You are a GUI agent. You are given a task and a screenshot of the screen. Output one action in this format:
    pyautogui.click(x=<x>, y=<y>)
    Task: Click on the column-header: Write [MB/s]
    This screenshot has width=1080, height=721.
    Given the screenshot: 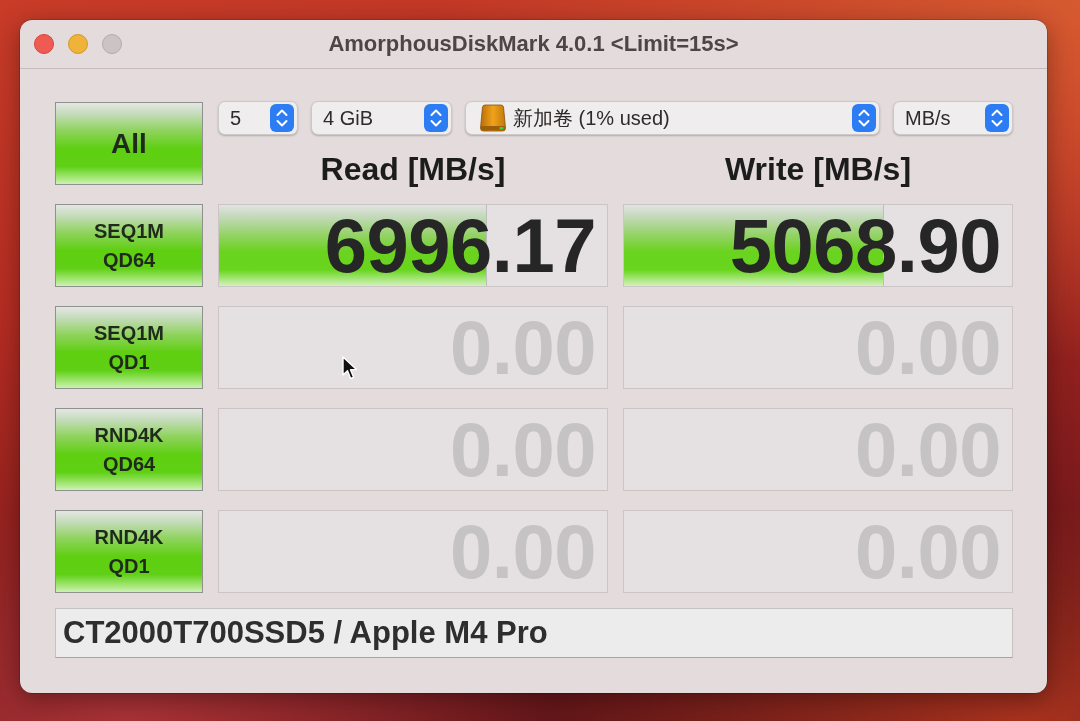 What is the action you would take?
    pyautogui.click(x=818, y=169)
    